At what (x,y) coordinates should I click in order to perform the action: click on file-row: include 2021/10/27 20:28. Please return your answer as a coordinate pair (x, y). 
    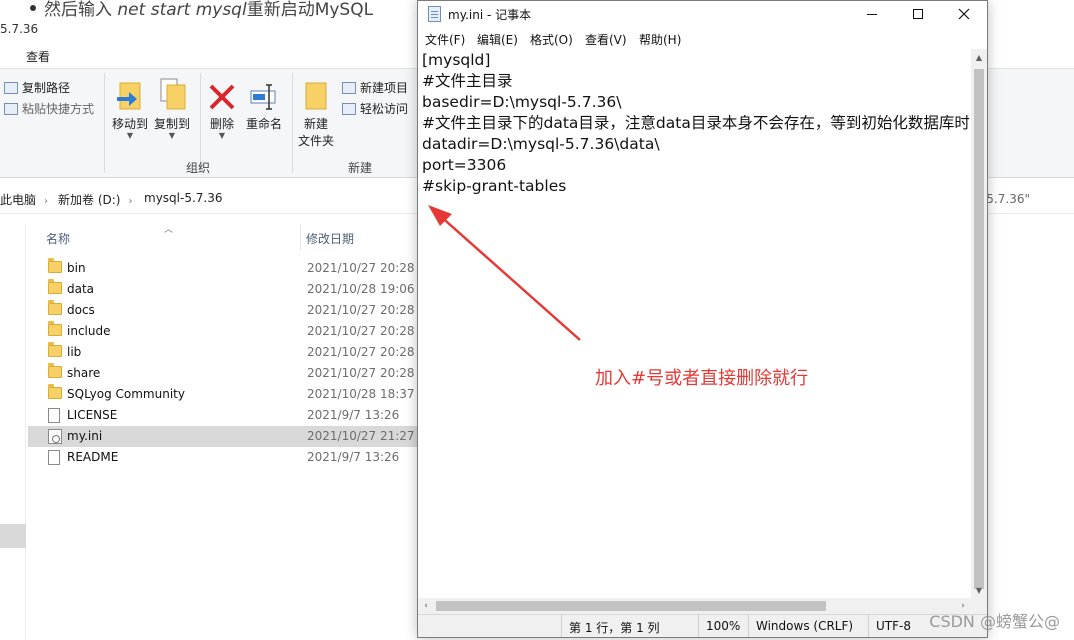
    Looking at the image, I should click on (222, 331).